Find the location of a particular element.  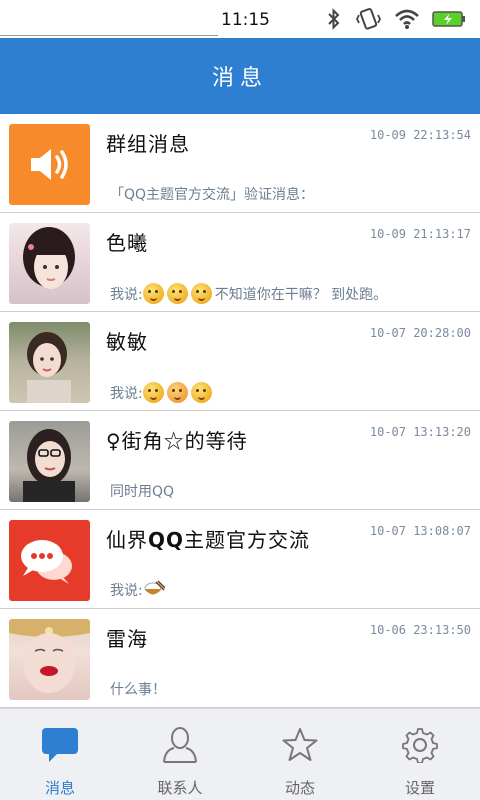

tab-label: 联系人 is located at coordinates (180, 788).